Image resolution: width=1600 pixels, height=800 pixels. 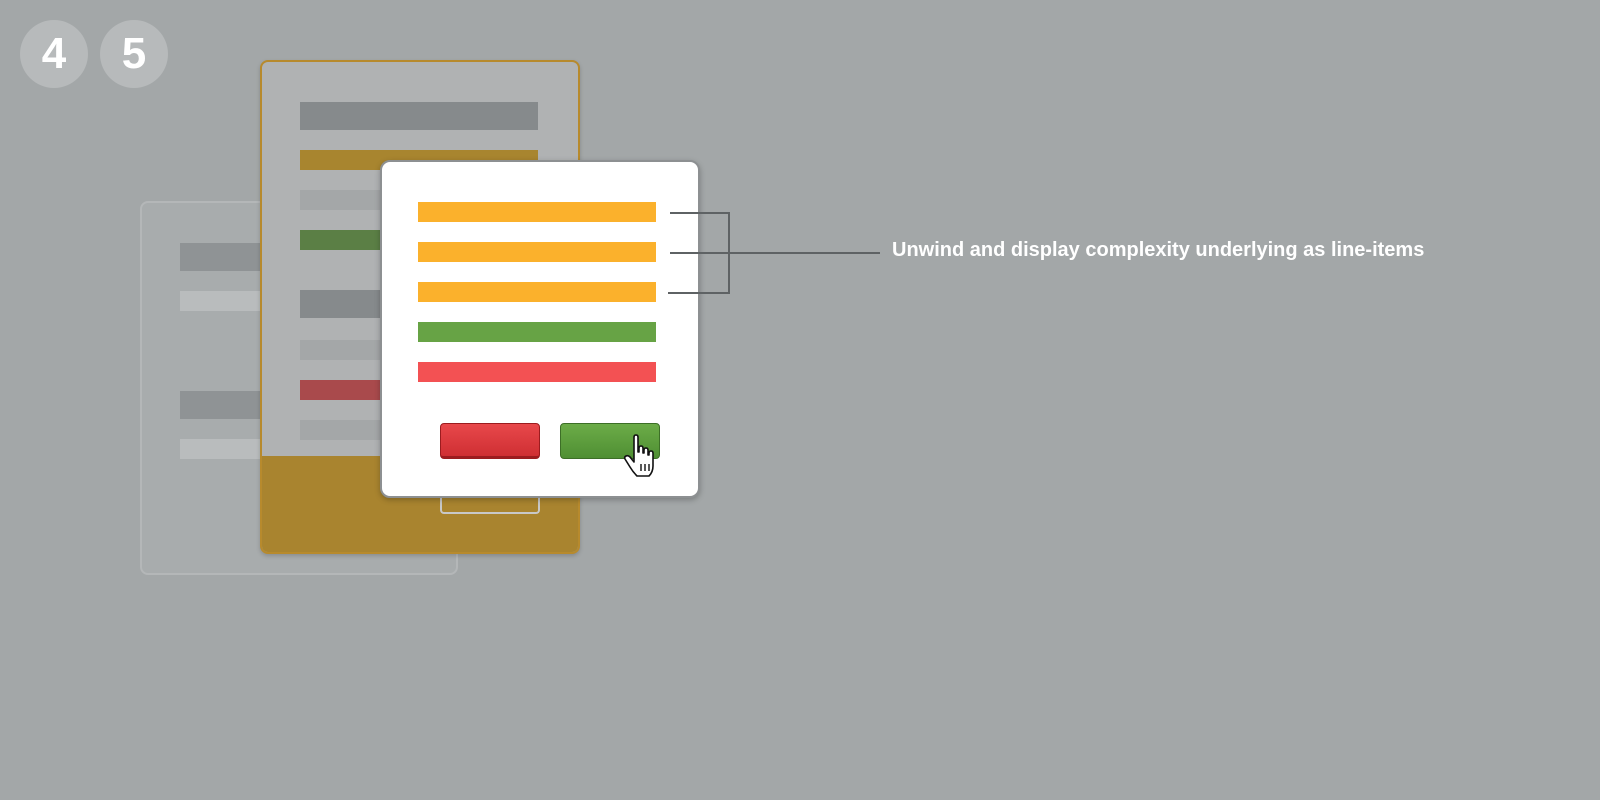 I want to click on line-item-error, so click(x=537, y=372).